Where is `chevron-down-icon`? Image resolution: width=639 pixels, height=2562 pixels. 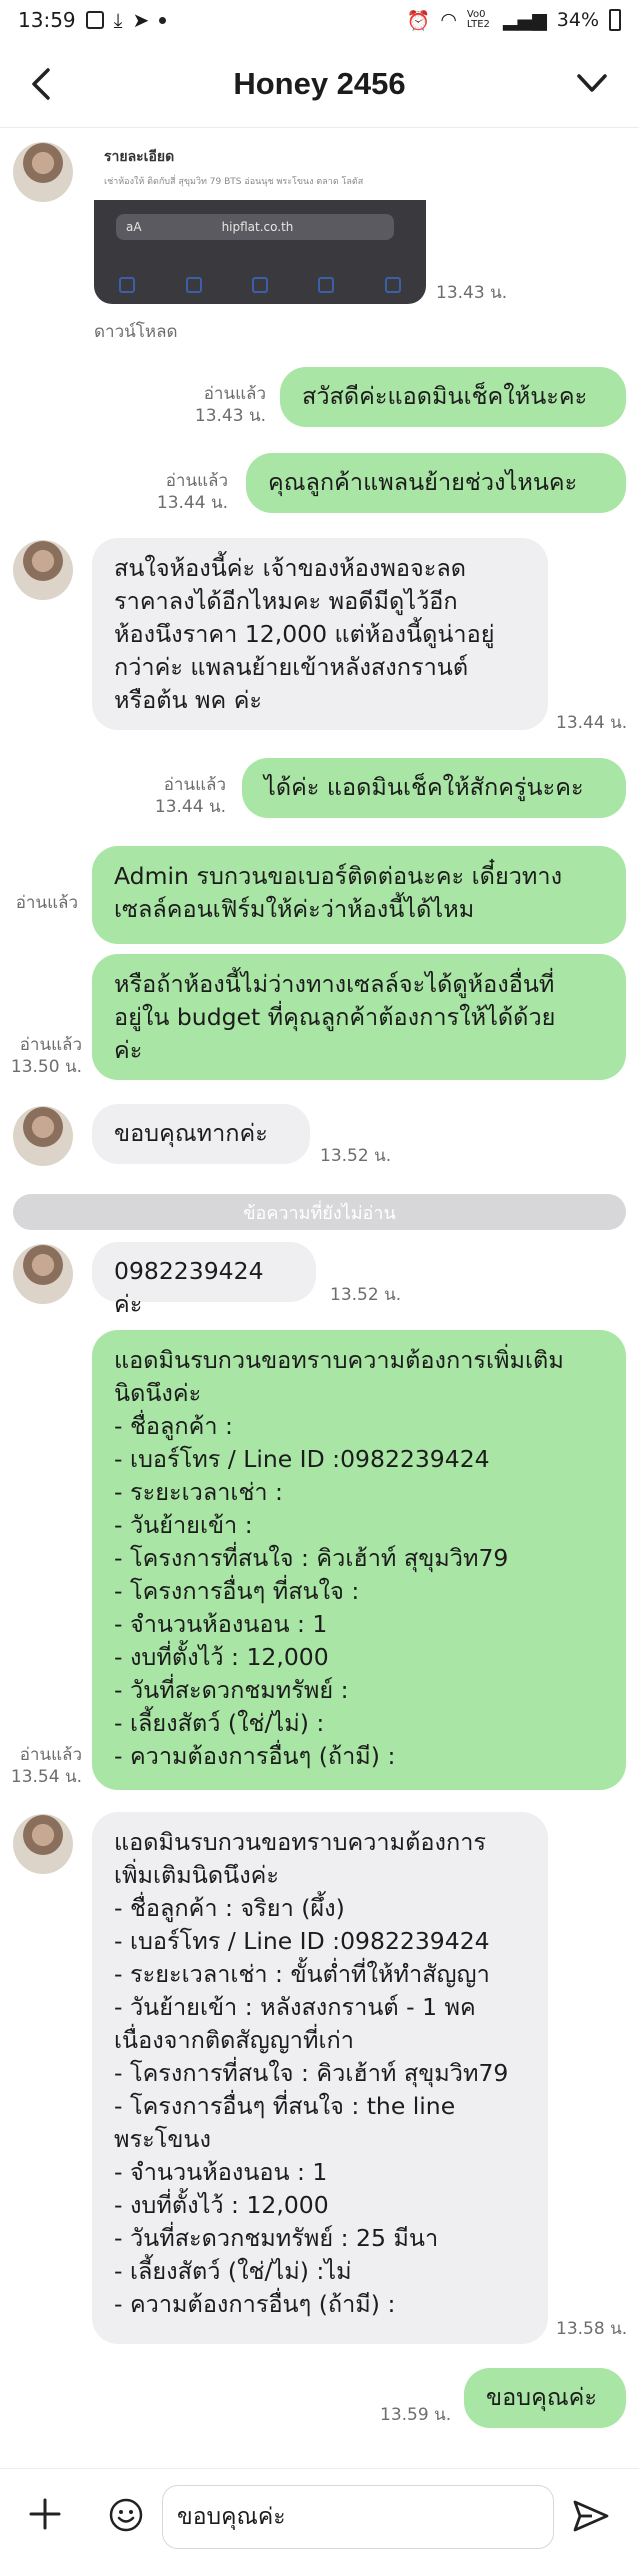 chevron-down-icon is located at coordinates (592, 83).